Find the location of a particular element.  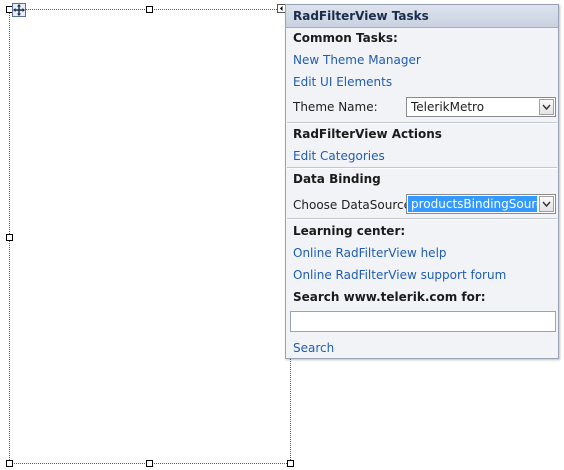

learning-center-header: Learning center: is located at coordinates (349, 231).